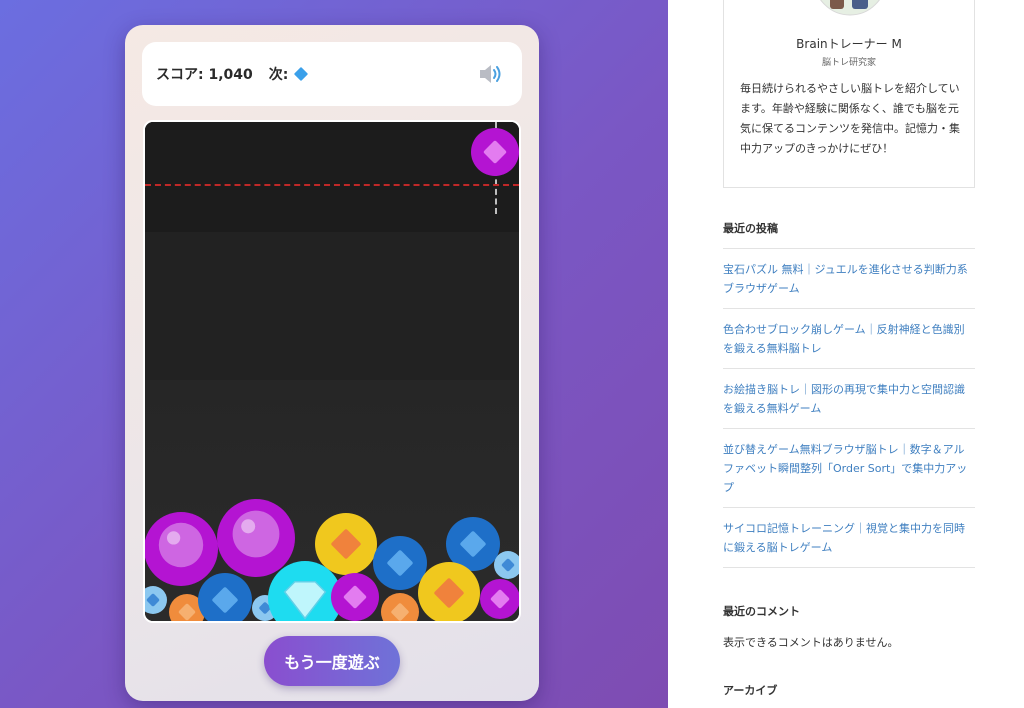 This screenshot has height=708, width=1024. I want to click on replay-button: もう一度遊ぶ, so click(332, 661).